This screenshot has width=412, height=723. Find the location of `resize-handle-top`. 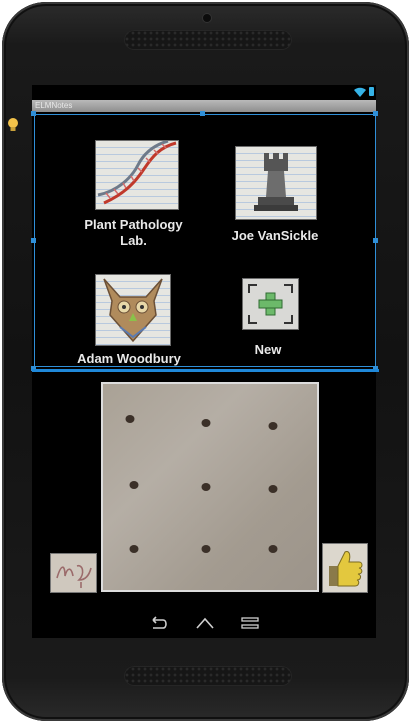

resize-handle-top is located at coordinates (202, 113).